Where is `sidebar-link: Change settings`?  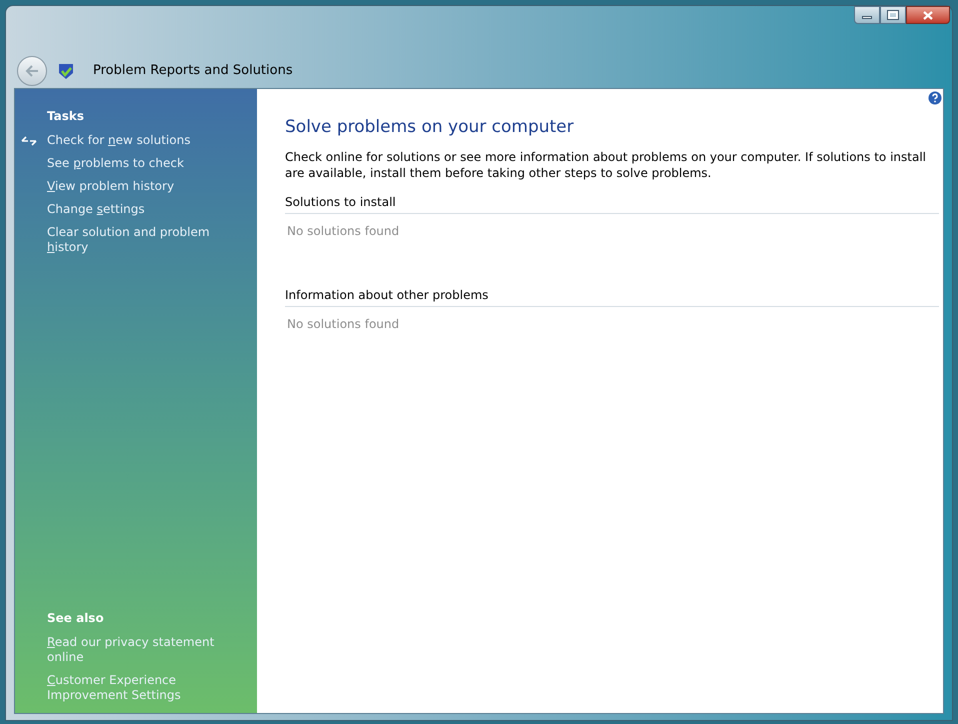 sidebar-link: Change settings is located at coordinates (142, 209).